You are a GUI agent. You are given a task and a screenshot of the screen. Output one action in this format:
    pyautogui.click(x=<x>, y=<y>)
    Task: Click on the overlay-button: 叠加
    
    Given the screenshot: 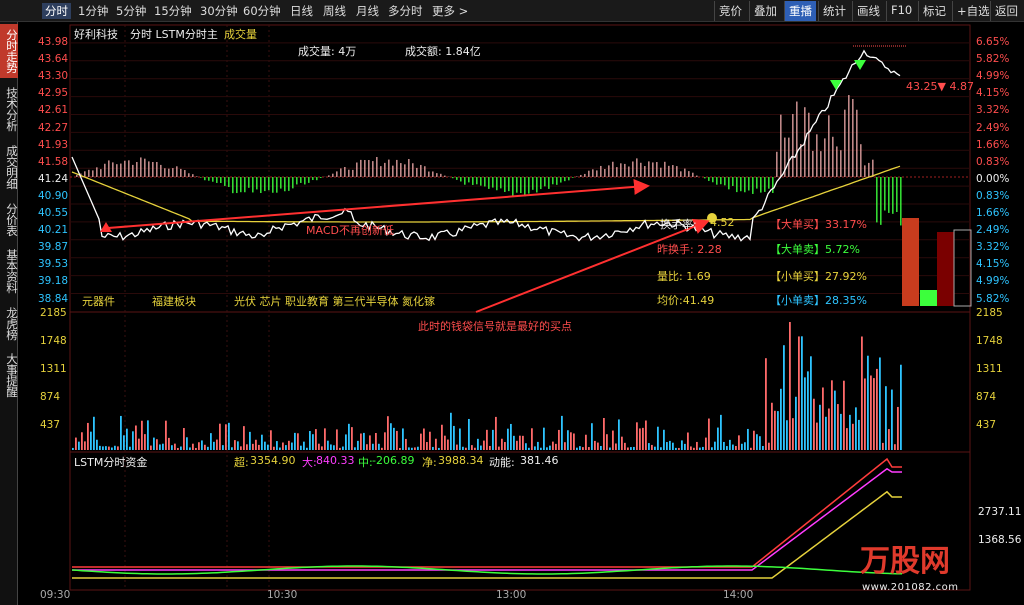 What is the action you would take?
    pyautogui.click(x=765, y=11)
    